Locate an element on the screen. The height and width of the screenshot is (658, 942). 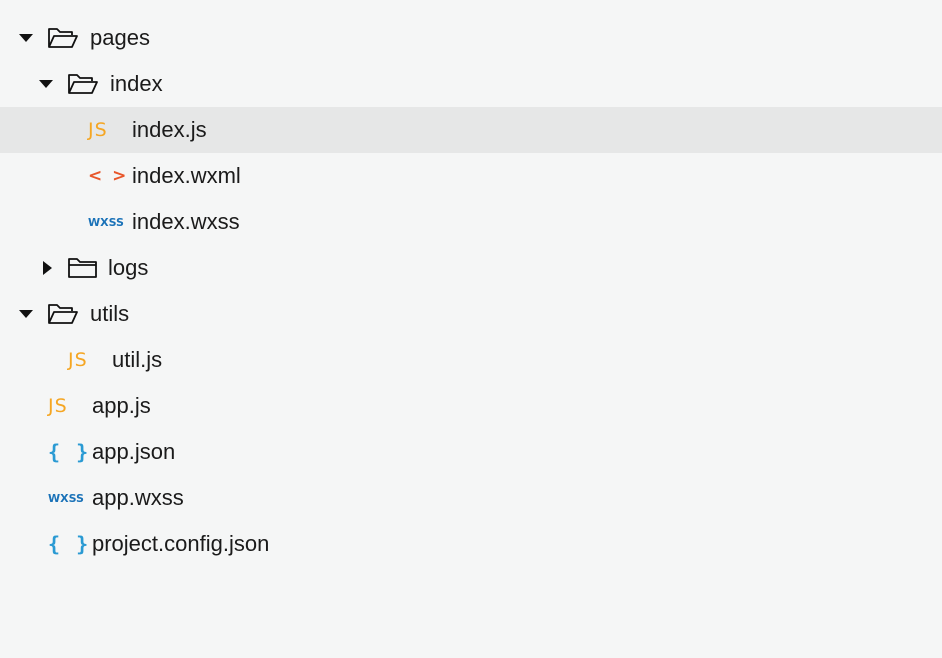
tree-item-label: index.wxss is located at coordinates (186, 221).